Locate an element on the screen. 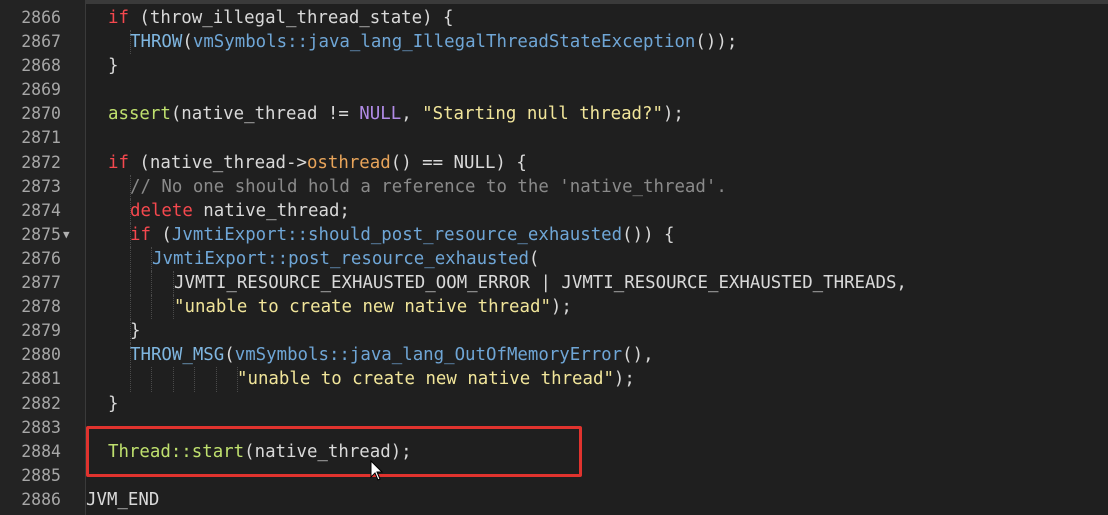  code-token: ()); is located at coordinates (716, 42).